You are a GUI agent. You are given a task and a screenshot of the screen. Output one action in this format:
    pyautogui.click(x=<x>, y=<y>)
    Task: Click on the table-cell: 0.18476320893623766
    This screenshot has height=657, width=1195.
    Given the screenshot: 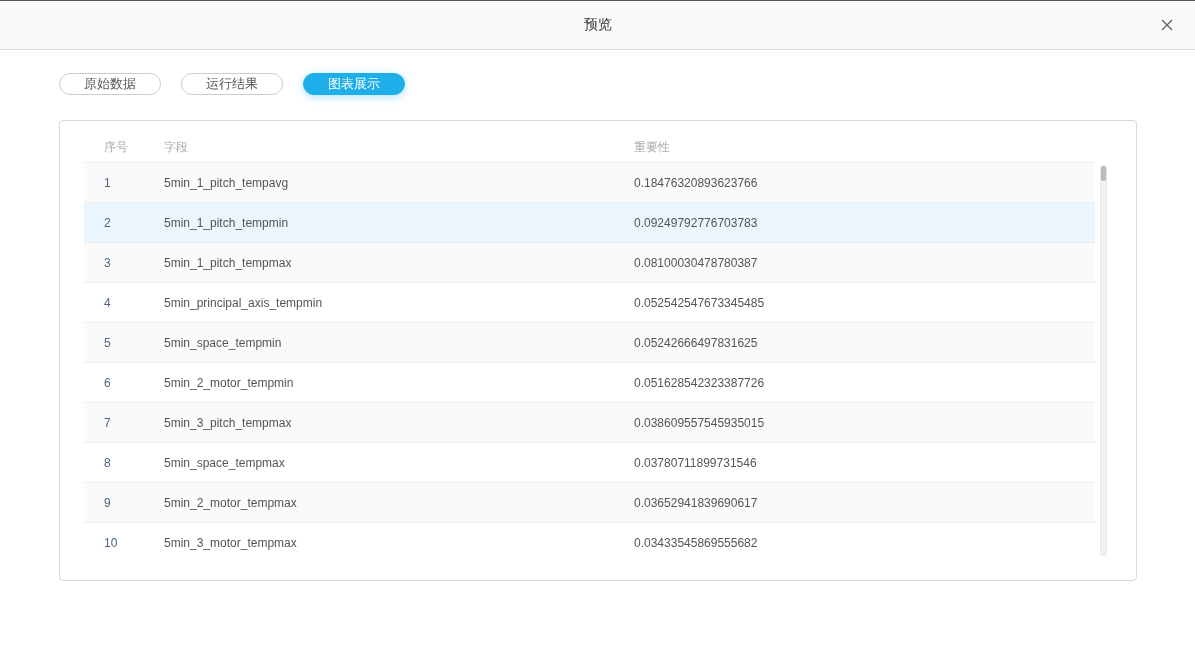 What is the action you would take?
    pyautogui.click(x=696, y=182)
    